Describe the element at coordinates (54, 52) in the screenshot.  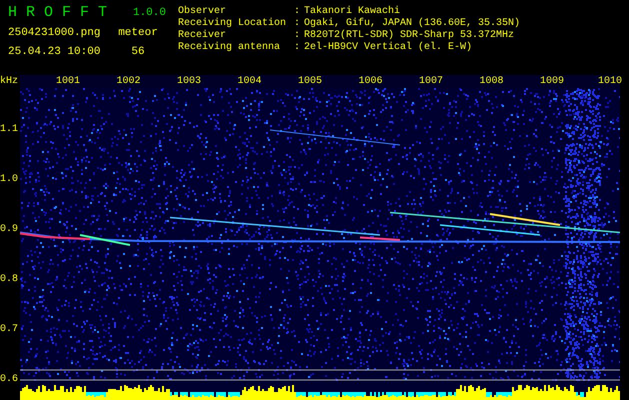
I see `date-time: 25.04.23 10:00` at that location.